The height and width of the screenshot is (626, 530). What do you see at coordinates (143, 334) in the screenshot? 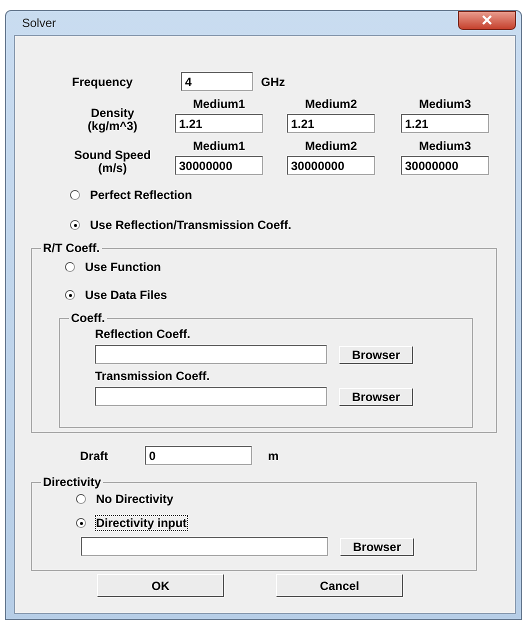
I see `file-label: Reflection Coeff.` at bounding box center [143, 334].